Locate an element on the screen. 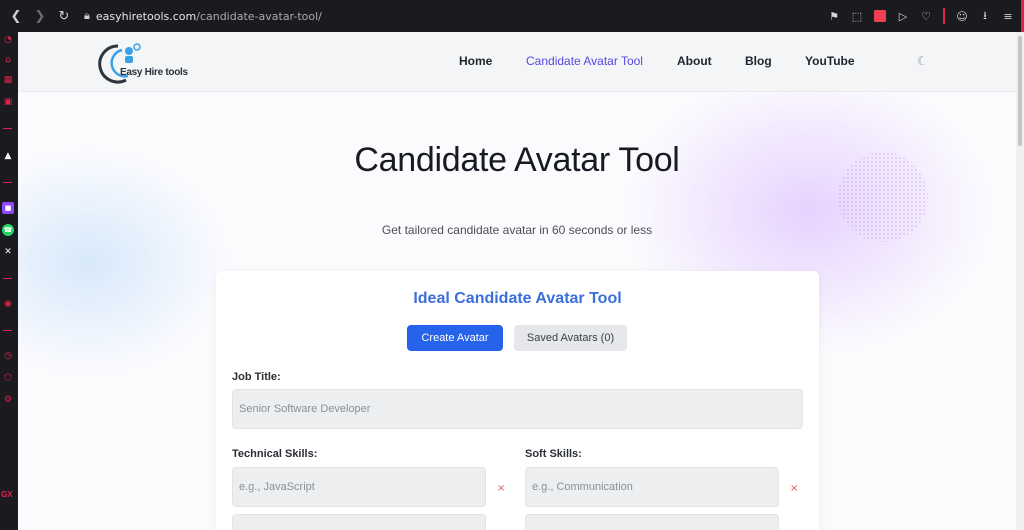 The width and height of the screenshot is (1024, 530). profile-icon: ☺ is located at coordinates (962, 16).